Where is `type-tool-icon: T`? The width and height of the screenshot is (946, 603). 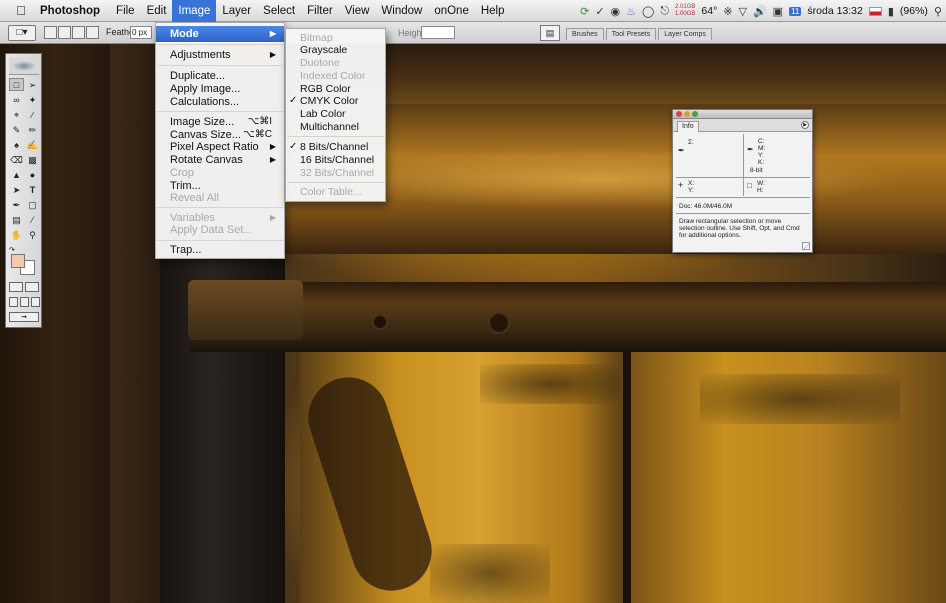
type-tool-icon: T is located at coordinates (32, 189).